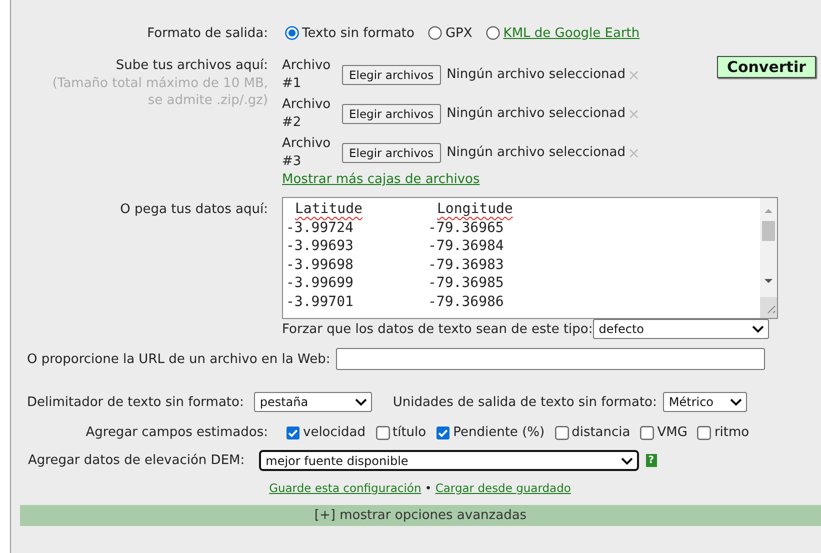  I want to click on data-value: -3.99693, so click(320, 246).